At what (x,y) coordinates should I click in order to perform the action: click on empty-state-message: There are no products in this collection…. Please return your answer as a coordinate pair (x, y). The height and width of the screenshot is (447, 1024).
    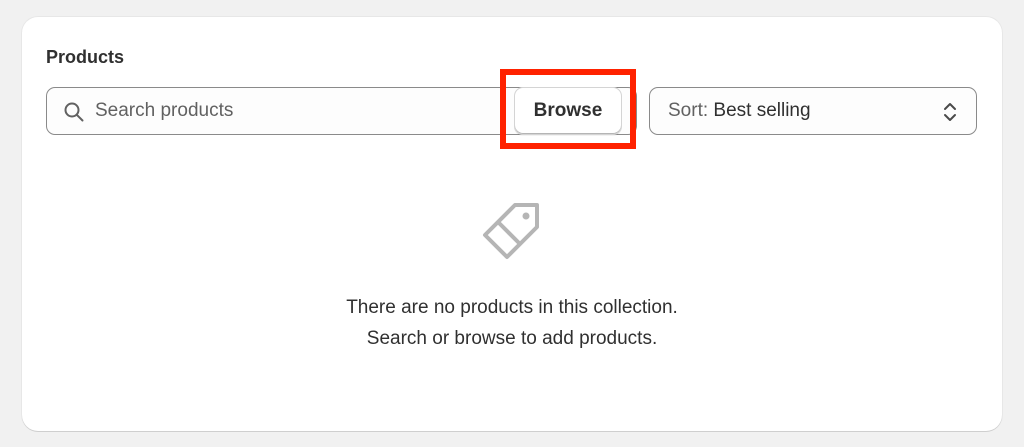
    Looking at the image, I should click on (512, 307).